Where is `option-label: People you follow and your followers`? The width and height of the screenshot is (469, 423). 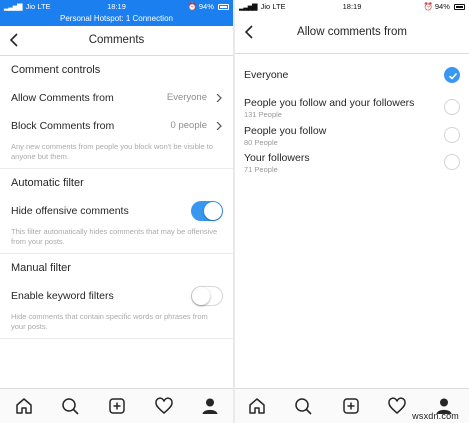
option-label: People you follow and your followers is located at coordinates (329, 103).